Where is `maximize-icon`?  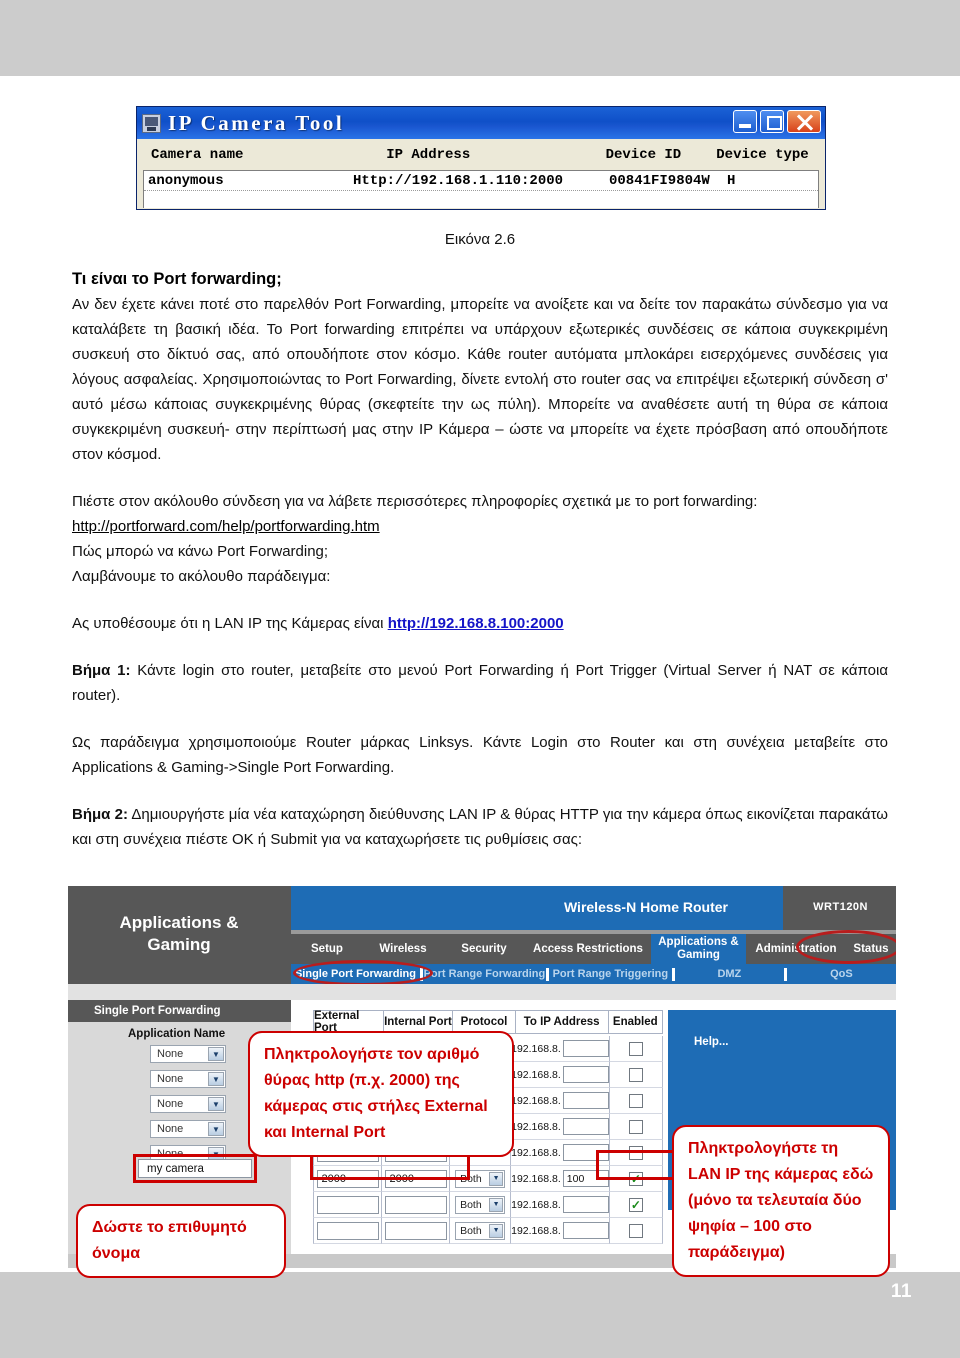 maximize-icon is located at coordinates (772, 121).